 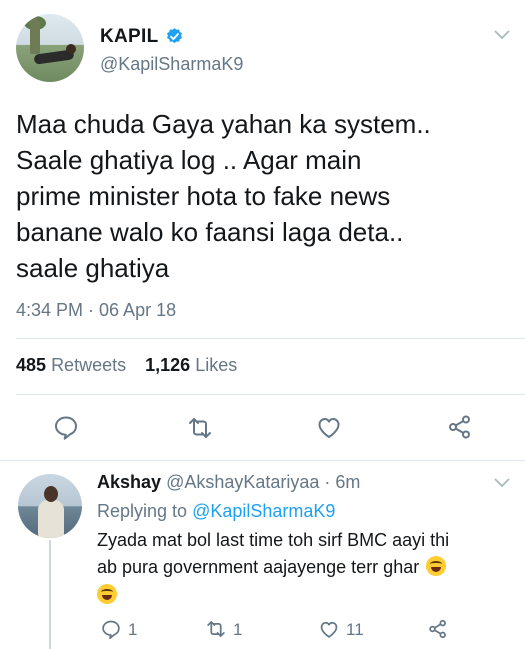 What do you see at coordinates (93, 268) in the screenshot?
I see `tweet-text-line: saale ghatiya` at bounding box center [93, 268].